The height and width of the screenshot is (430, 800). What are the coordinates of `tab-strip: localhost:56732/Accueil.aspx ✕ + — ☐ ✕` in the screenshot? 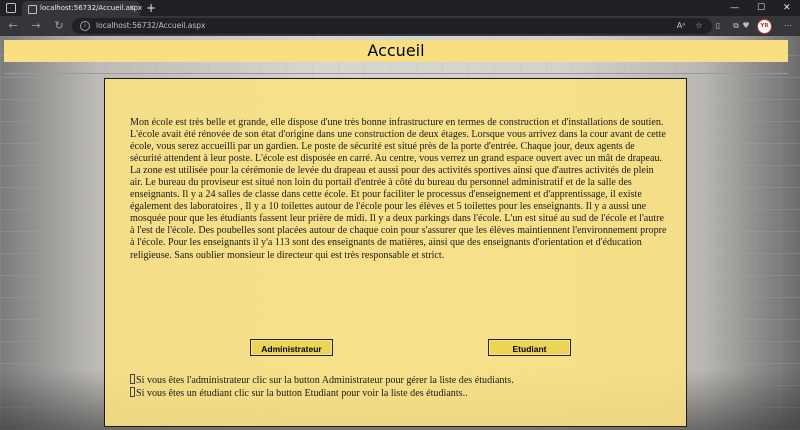 It's located at (400, 8).